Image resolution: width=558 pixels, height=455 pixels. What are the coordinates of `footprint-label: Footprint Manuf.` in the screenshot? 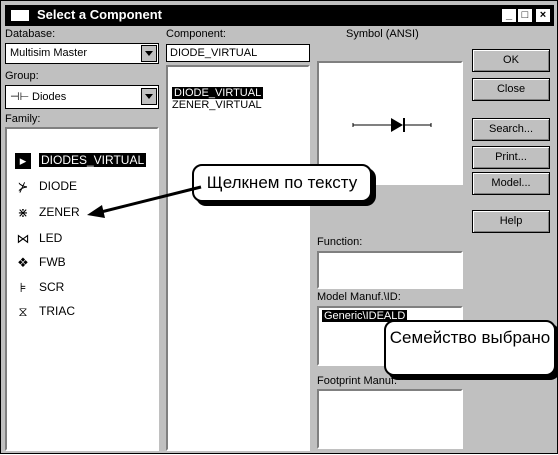 It's located at (357, 381).